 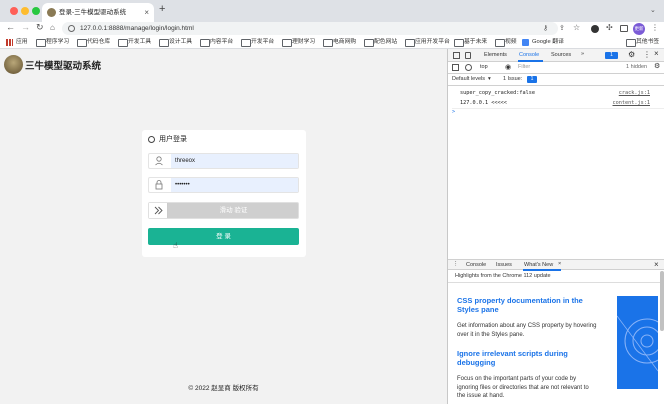 I want to click on home-icon: ⌂, so click(x=52, y=27).